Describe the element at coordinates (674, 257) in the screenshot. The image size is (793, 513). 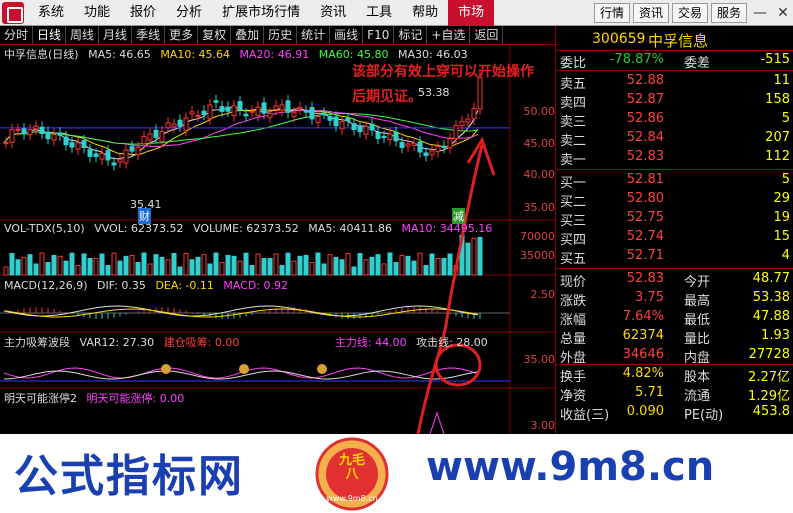
I see `bid-row: 买五 52.71 4` at that location.